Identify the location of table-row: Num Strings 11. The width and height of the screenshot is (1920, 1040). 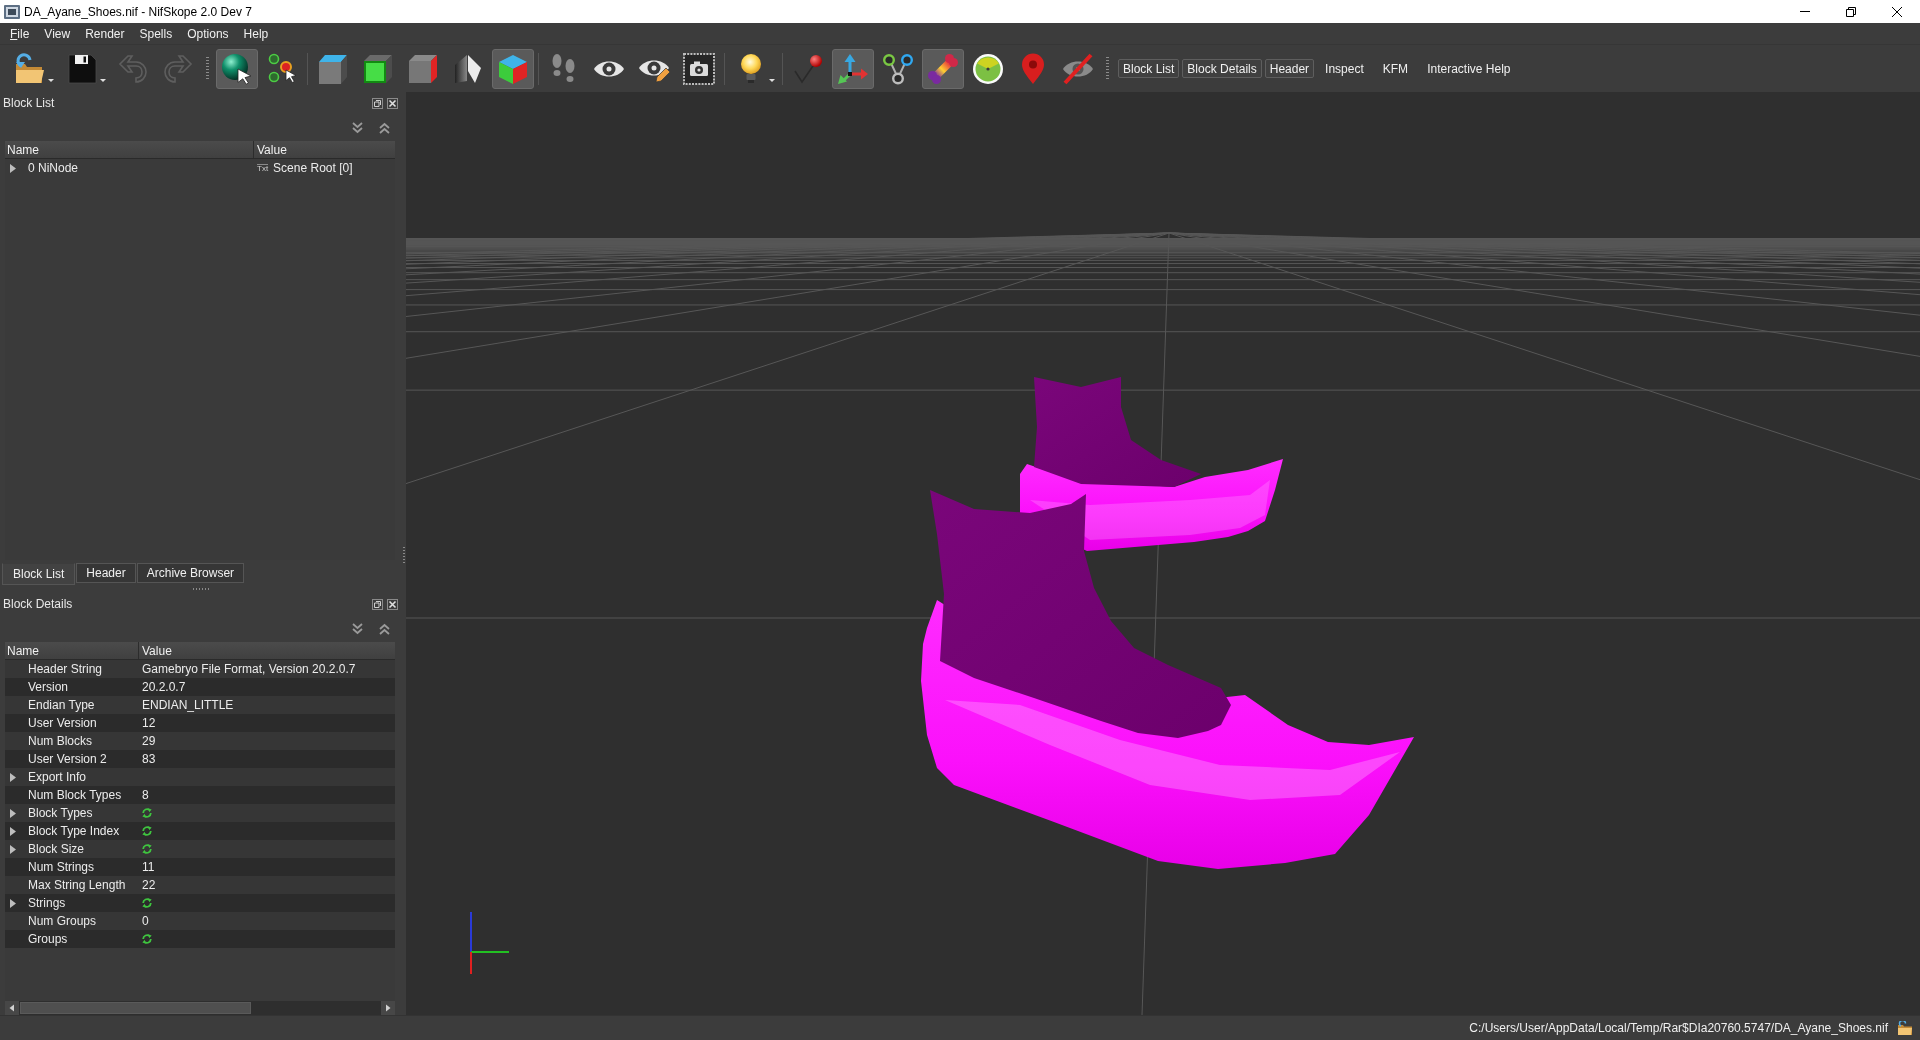
(200, 867).